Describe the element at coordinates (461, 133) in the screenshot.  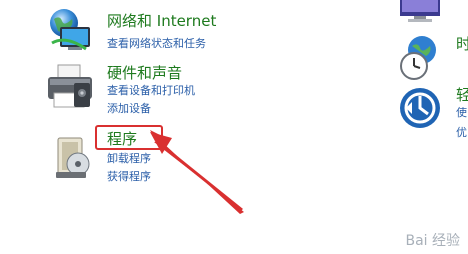
I see `ease-link-partial-2: 优` at that location.